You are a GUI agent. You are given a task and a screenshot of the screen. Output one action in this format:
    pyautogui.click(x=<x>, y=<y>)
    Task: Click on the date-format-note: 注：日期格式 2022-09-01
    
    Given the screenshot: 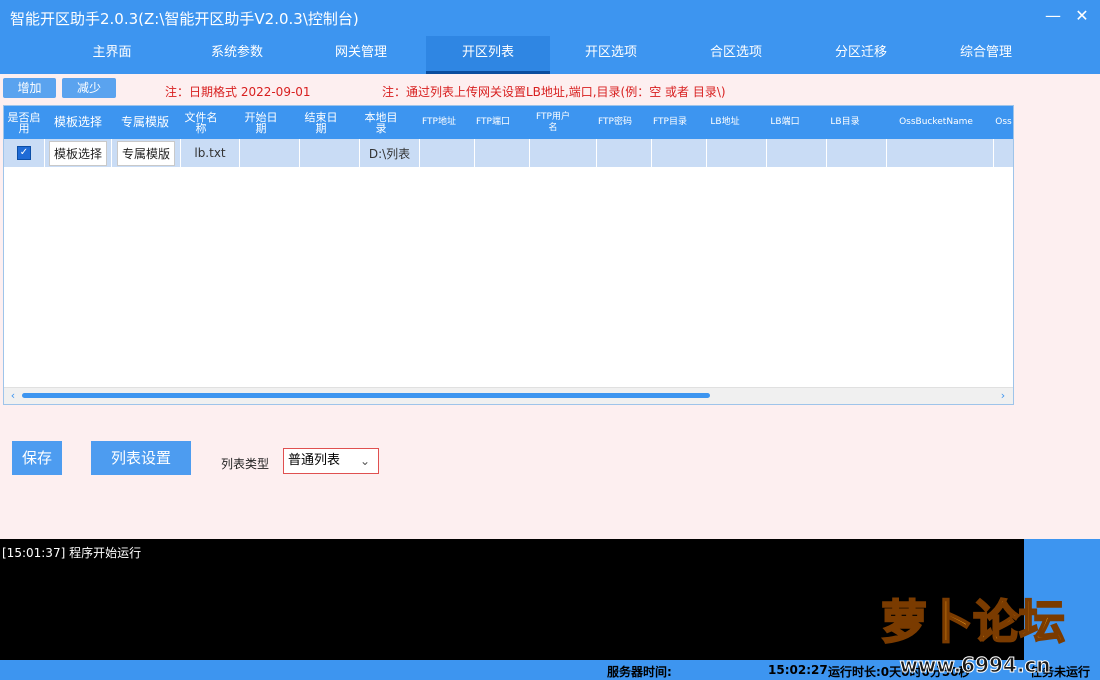 What is the action you would take?
    pyautogui.click(x=238, y=92)
    